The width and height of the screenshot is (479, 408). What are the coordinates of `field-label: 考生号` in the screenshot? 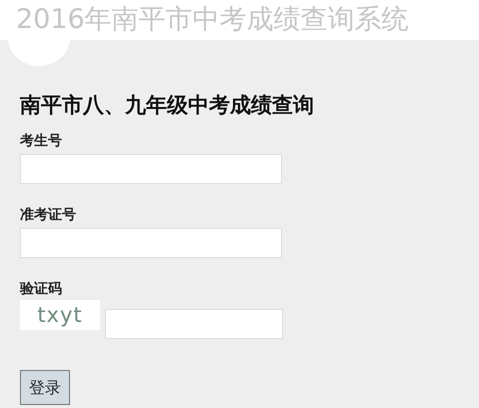 It's located at (41, 141).